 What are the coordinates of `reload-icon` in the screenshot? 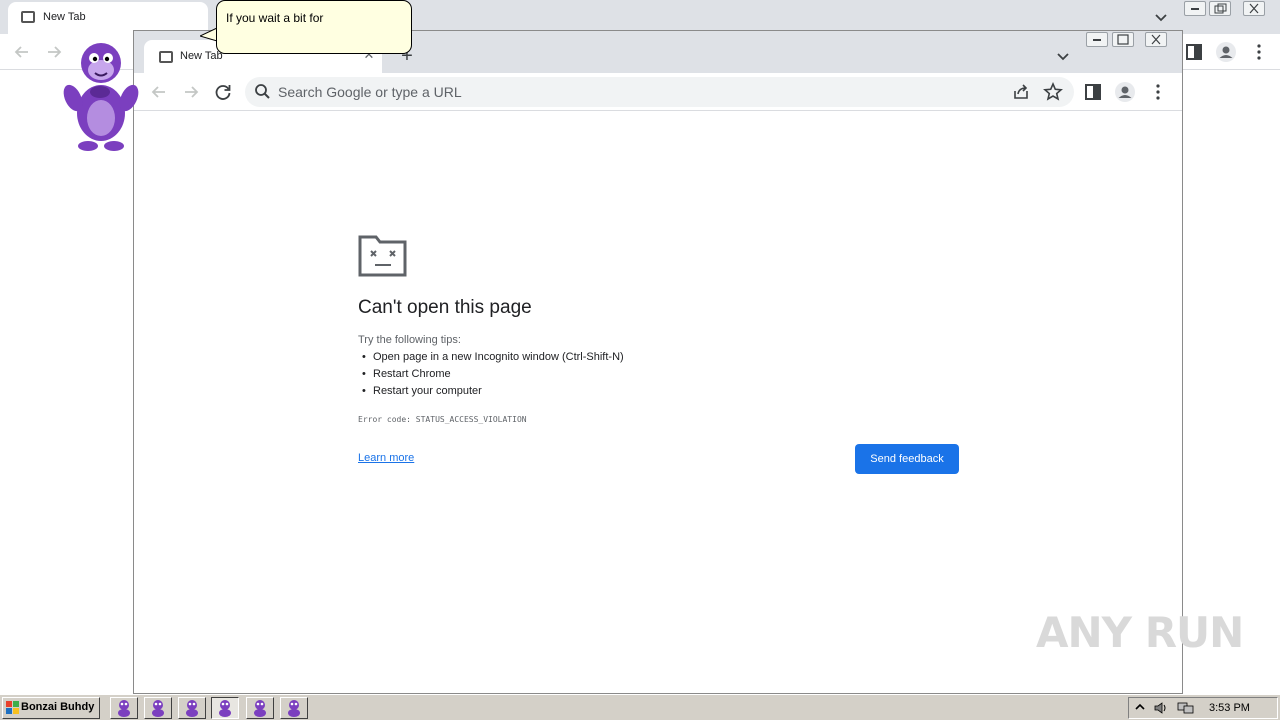 It's located at (223, 92).